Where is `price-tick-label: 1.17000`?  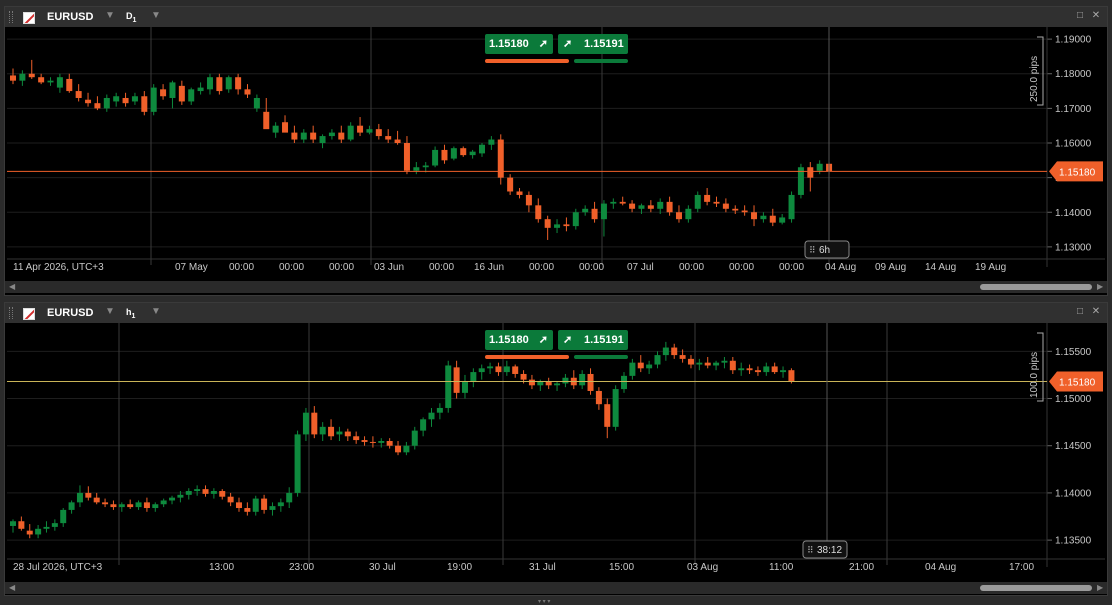 price-tick-label: 1.17000 is located at coordinates (1073, 109).